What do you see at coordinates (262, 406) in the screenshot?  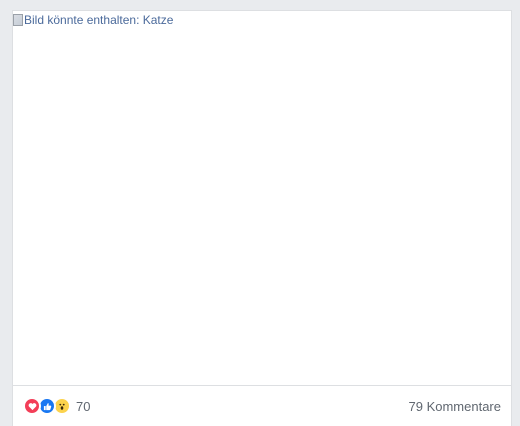 I see `post-footer: 70 79 Kommentare` at bounding box center [262, 406].